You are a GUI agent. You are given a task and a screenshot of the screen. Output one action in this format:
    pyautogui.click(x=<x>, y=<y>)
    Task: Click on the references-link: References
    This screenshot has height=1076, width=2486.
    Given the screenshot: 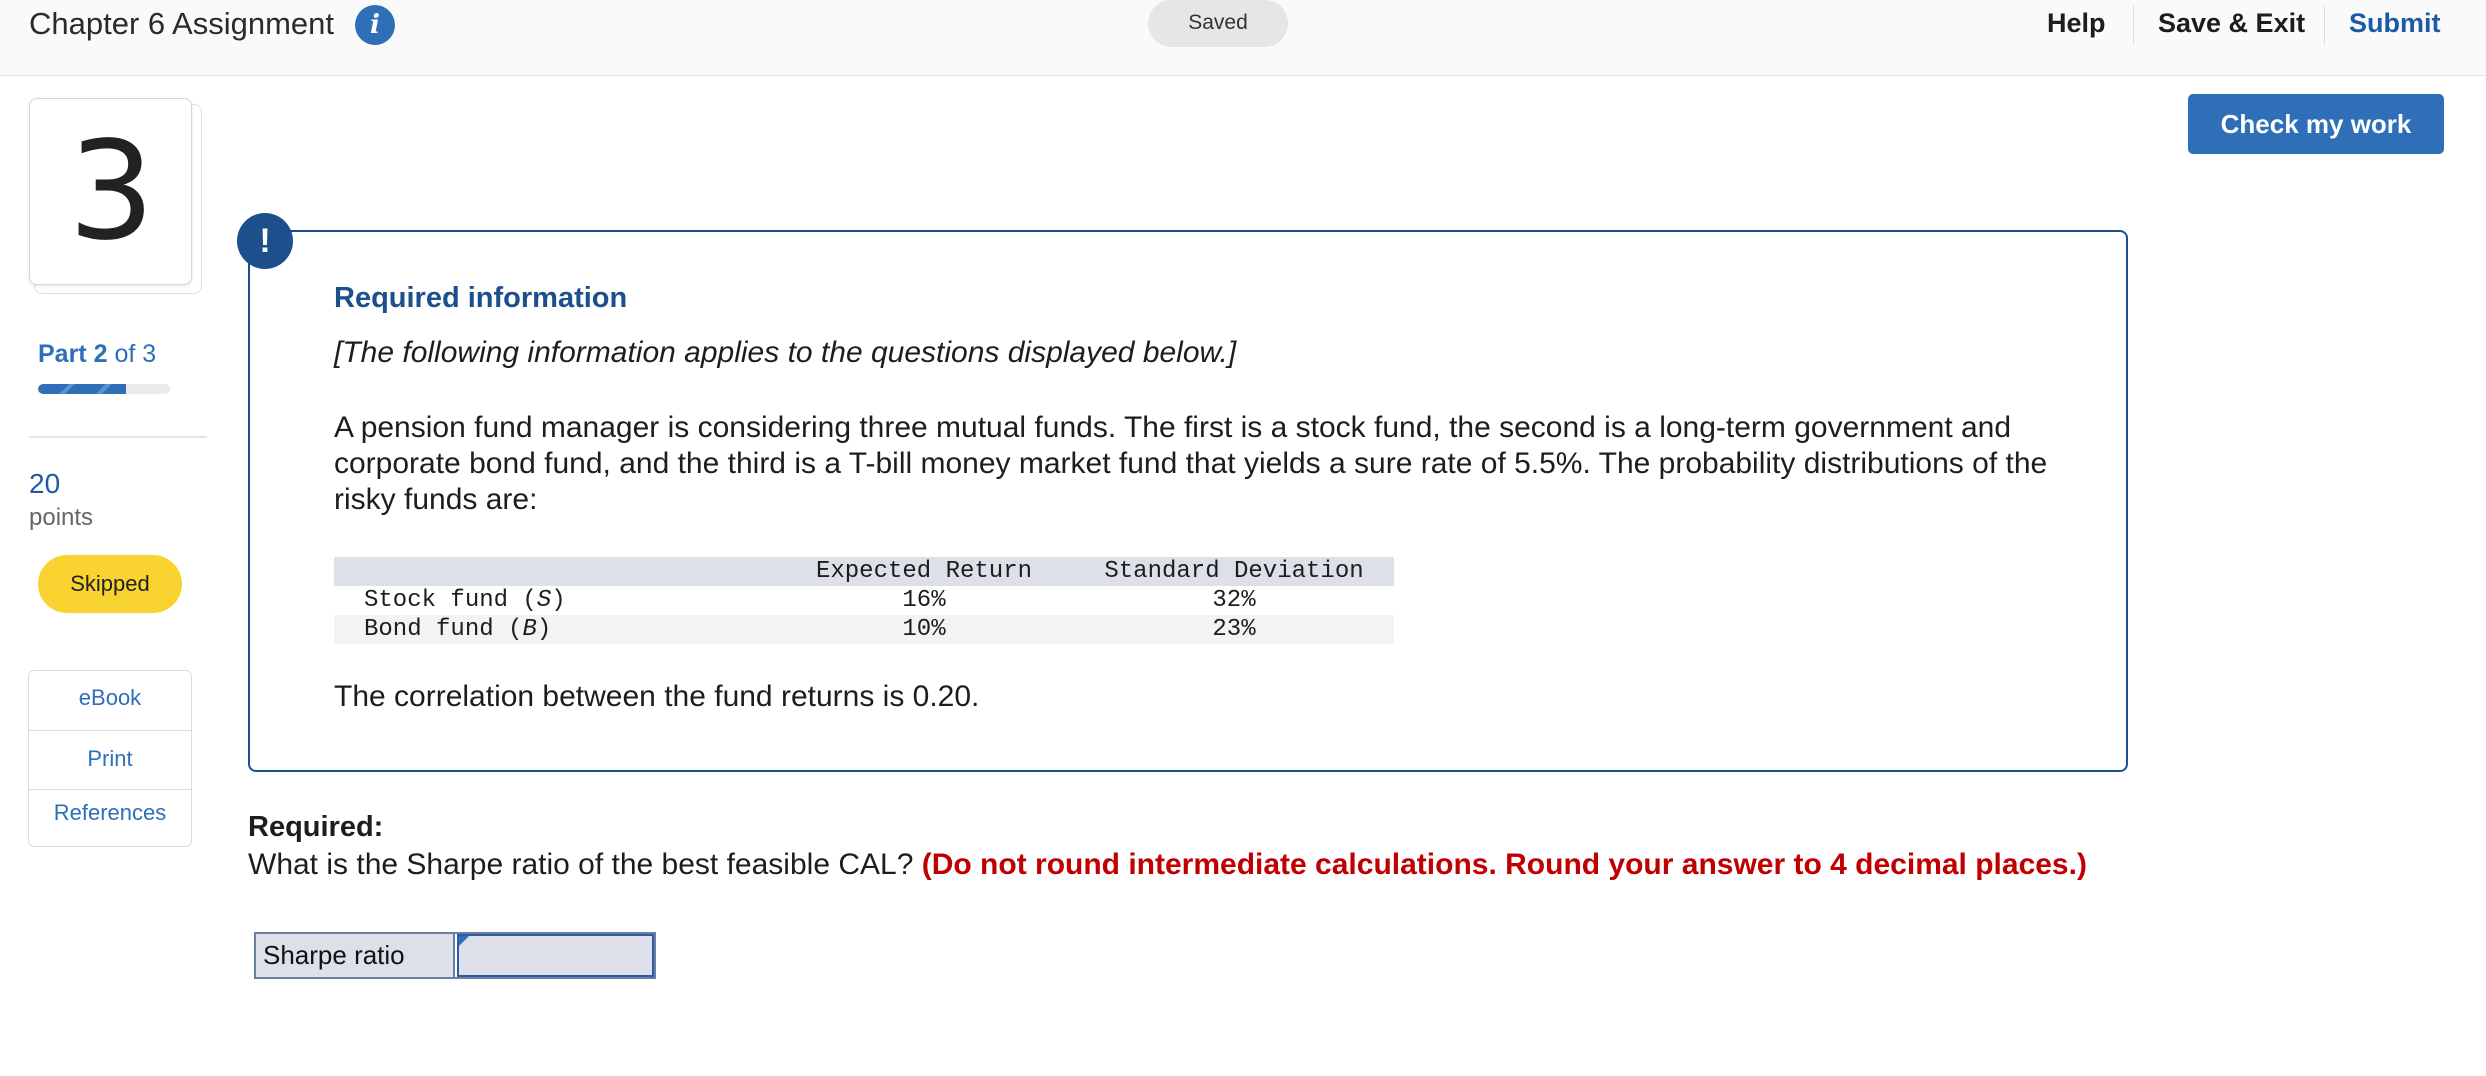 What is the action you would take?
    pyautogui.click(x=110, y=813)
    